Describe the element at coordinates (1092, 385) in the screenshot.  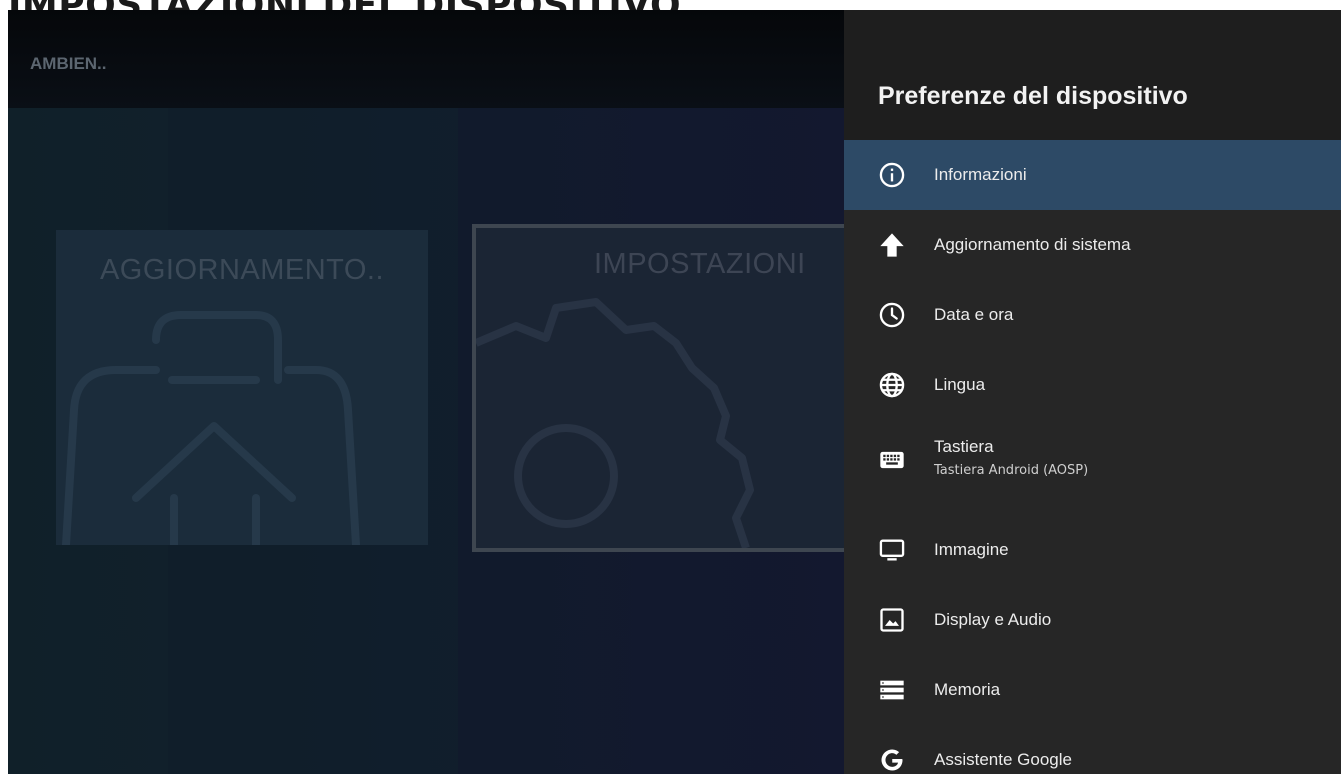
I see `menu-item-lingua: Lingua` at that location.